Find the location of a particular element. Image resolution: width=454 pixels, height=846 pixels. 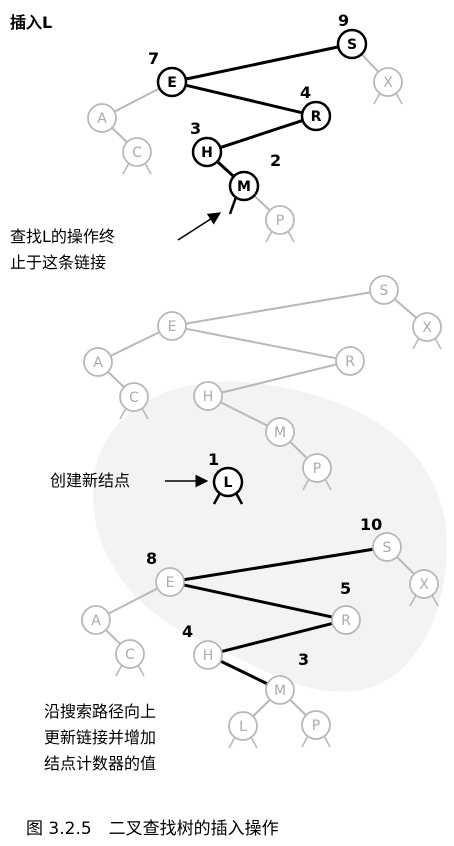

node-s-count: 10 is located at coordinates (371, 524).